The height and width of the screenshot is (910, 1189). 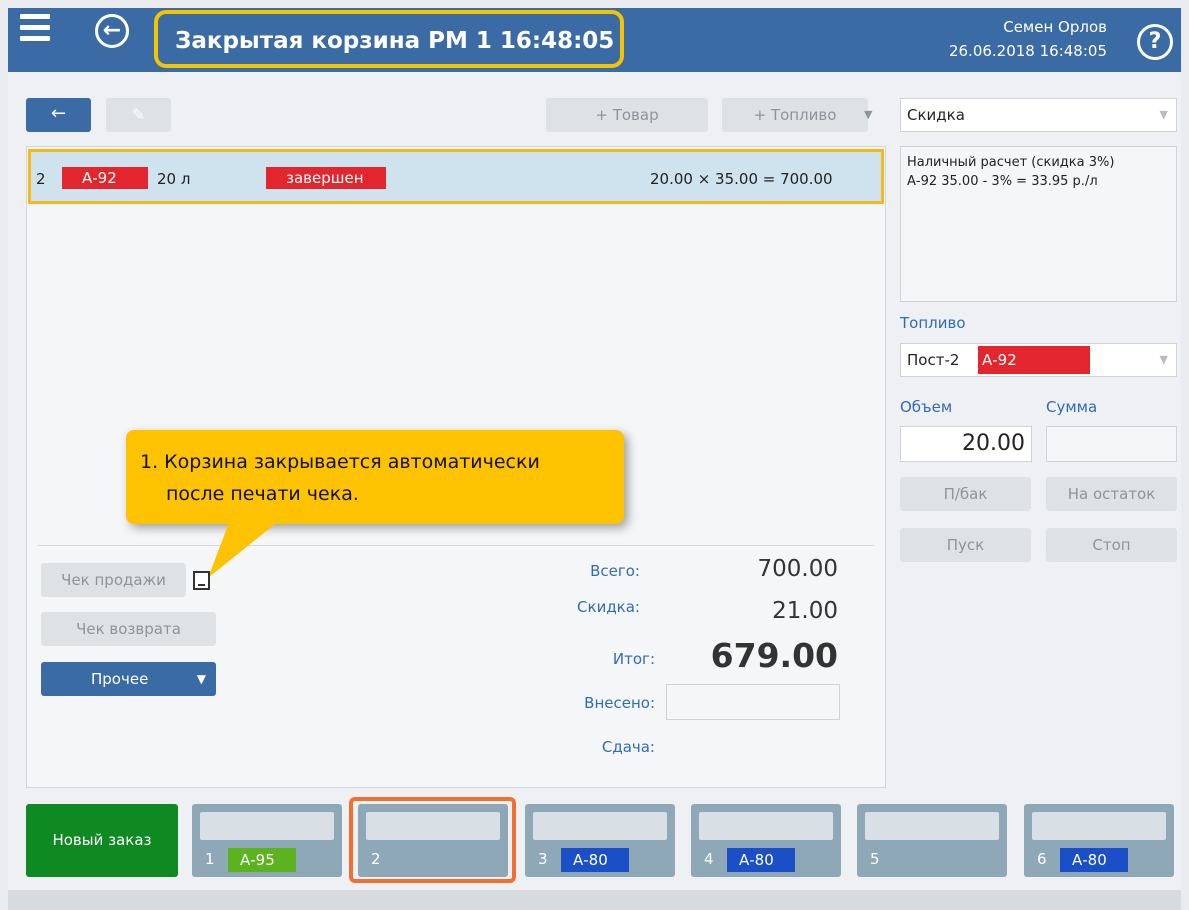 What do you see at coordinates (615, 571) in the screenshot?
I see `total-label: Всего:` at bounding box center [615, 571].